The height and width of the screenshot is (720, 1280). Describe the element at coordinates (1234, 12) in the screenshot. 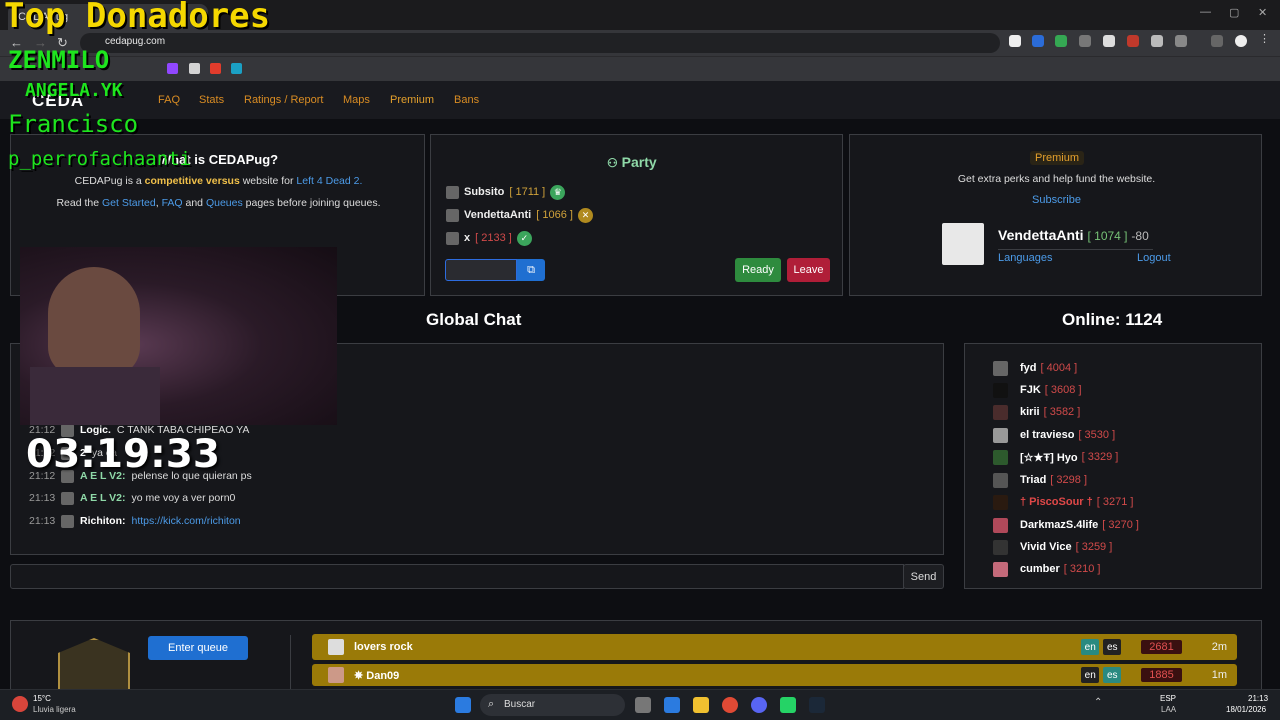

I see `maximize-button: ▢` at that location.